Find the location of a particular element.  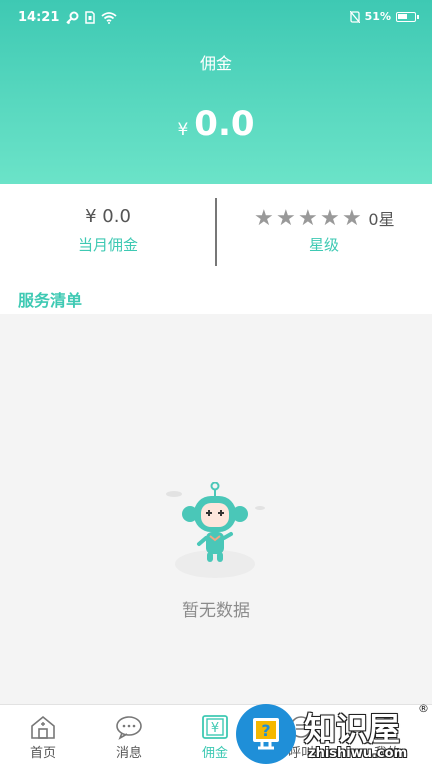

star-rating-label: 星级 is located at coordinates (323, 245).